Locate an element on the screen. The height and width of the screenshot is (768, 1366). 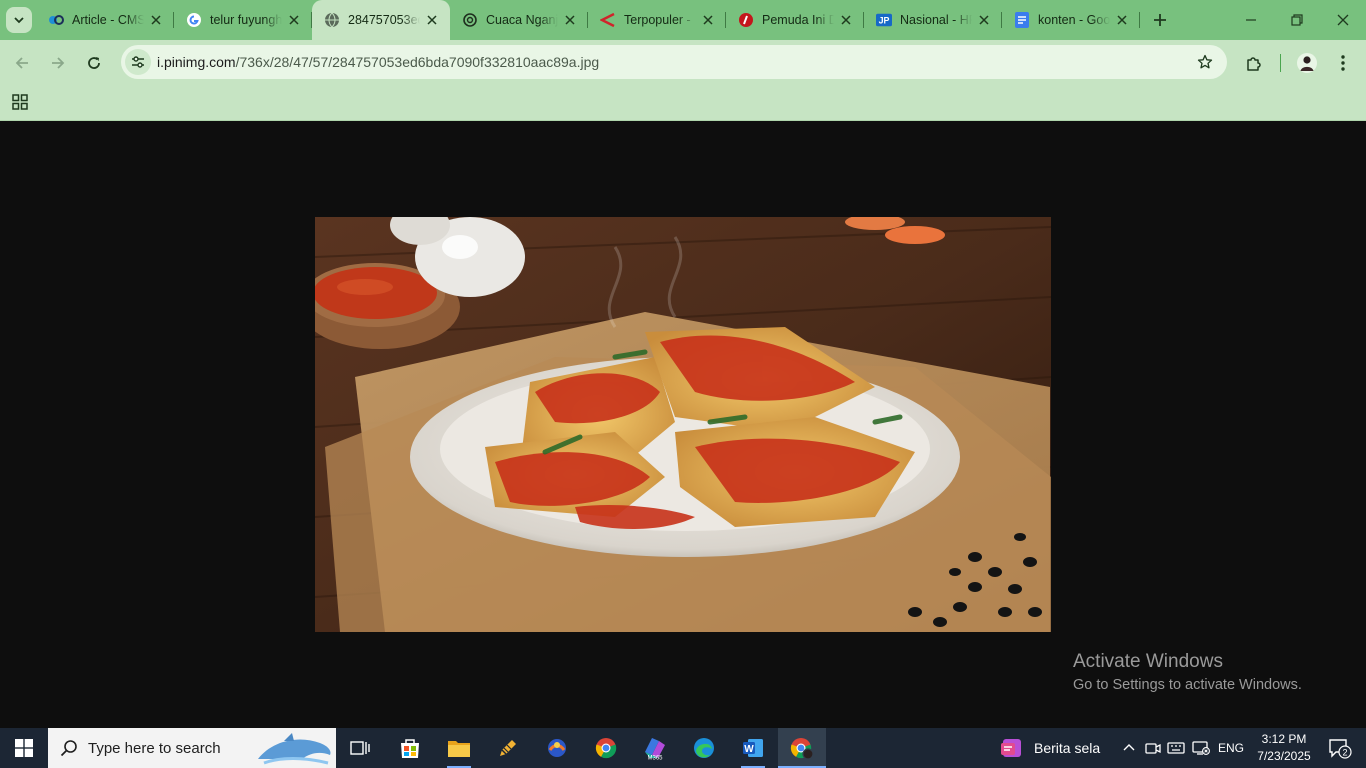
red-circle-icon is located at coordinates (746, 20).